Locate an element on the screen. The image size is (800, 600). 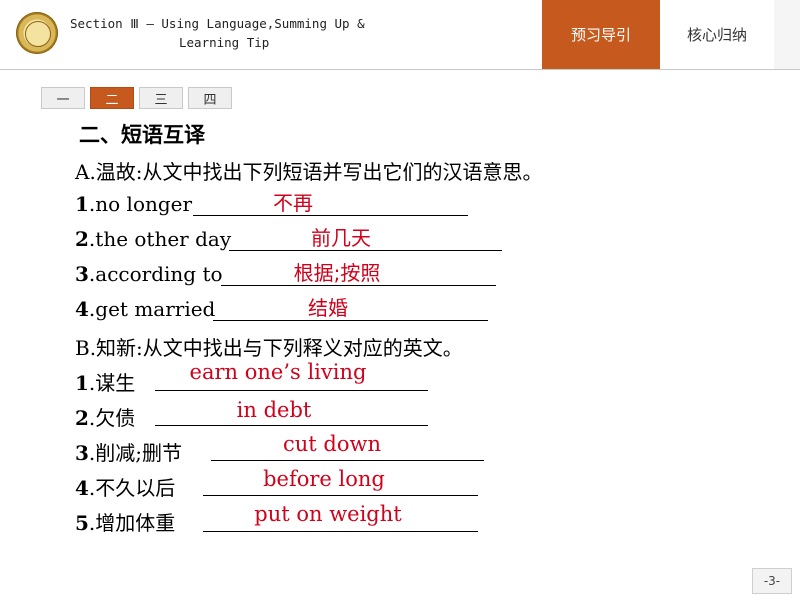
item-text: .不久以后 is located at coordinates (132, 488).